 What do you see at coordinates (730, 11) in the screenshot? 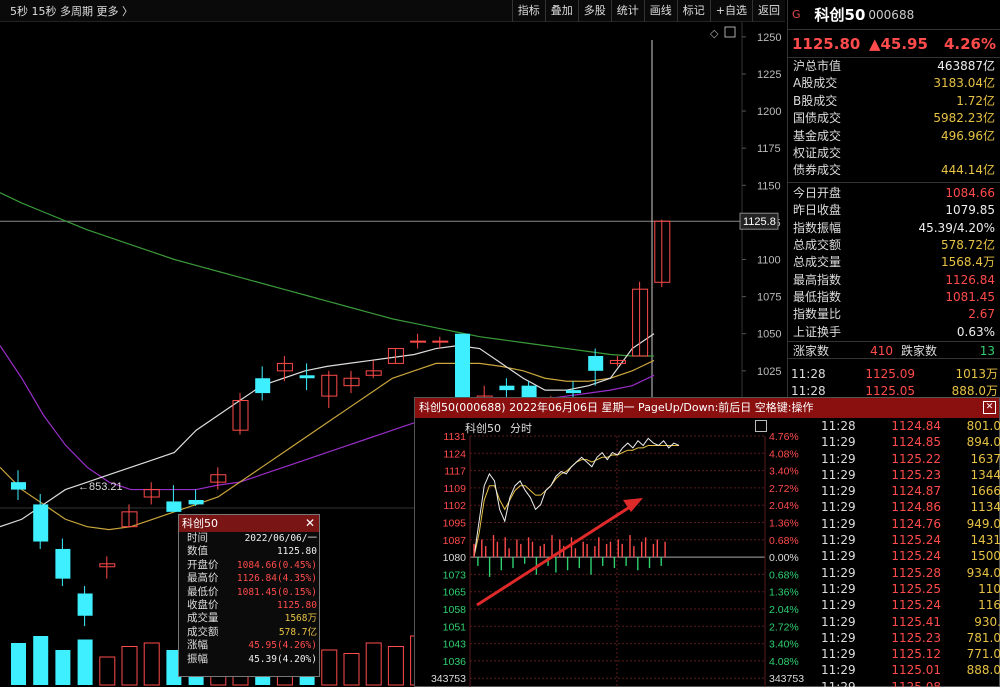
I see `toolbar-button: +自选` at bounding box center [730, 11].